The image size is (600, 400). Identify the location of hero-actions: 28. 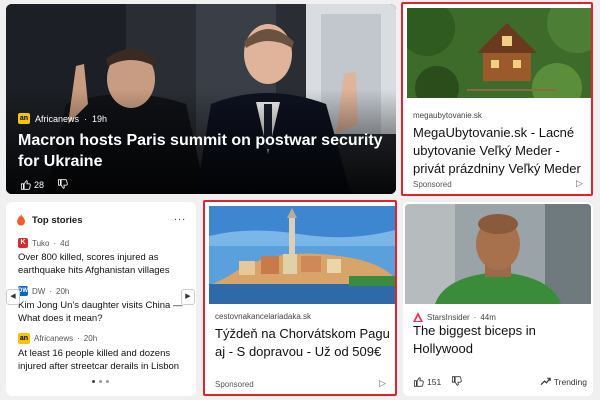
(44, 184).